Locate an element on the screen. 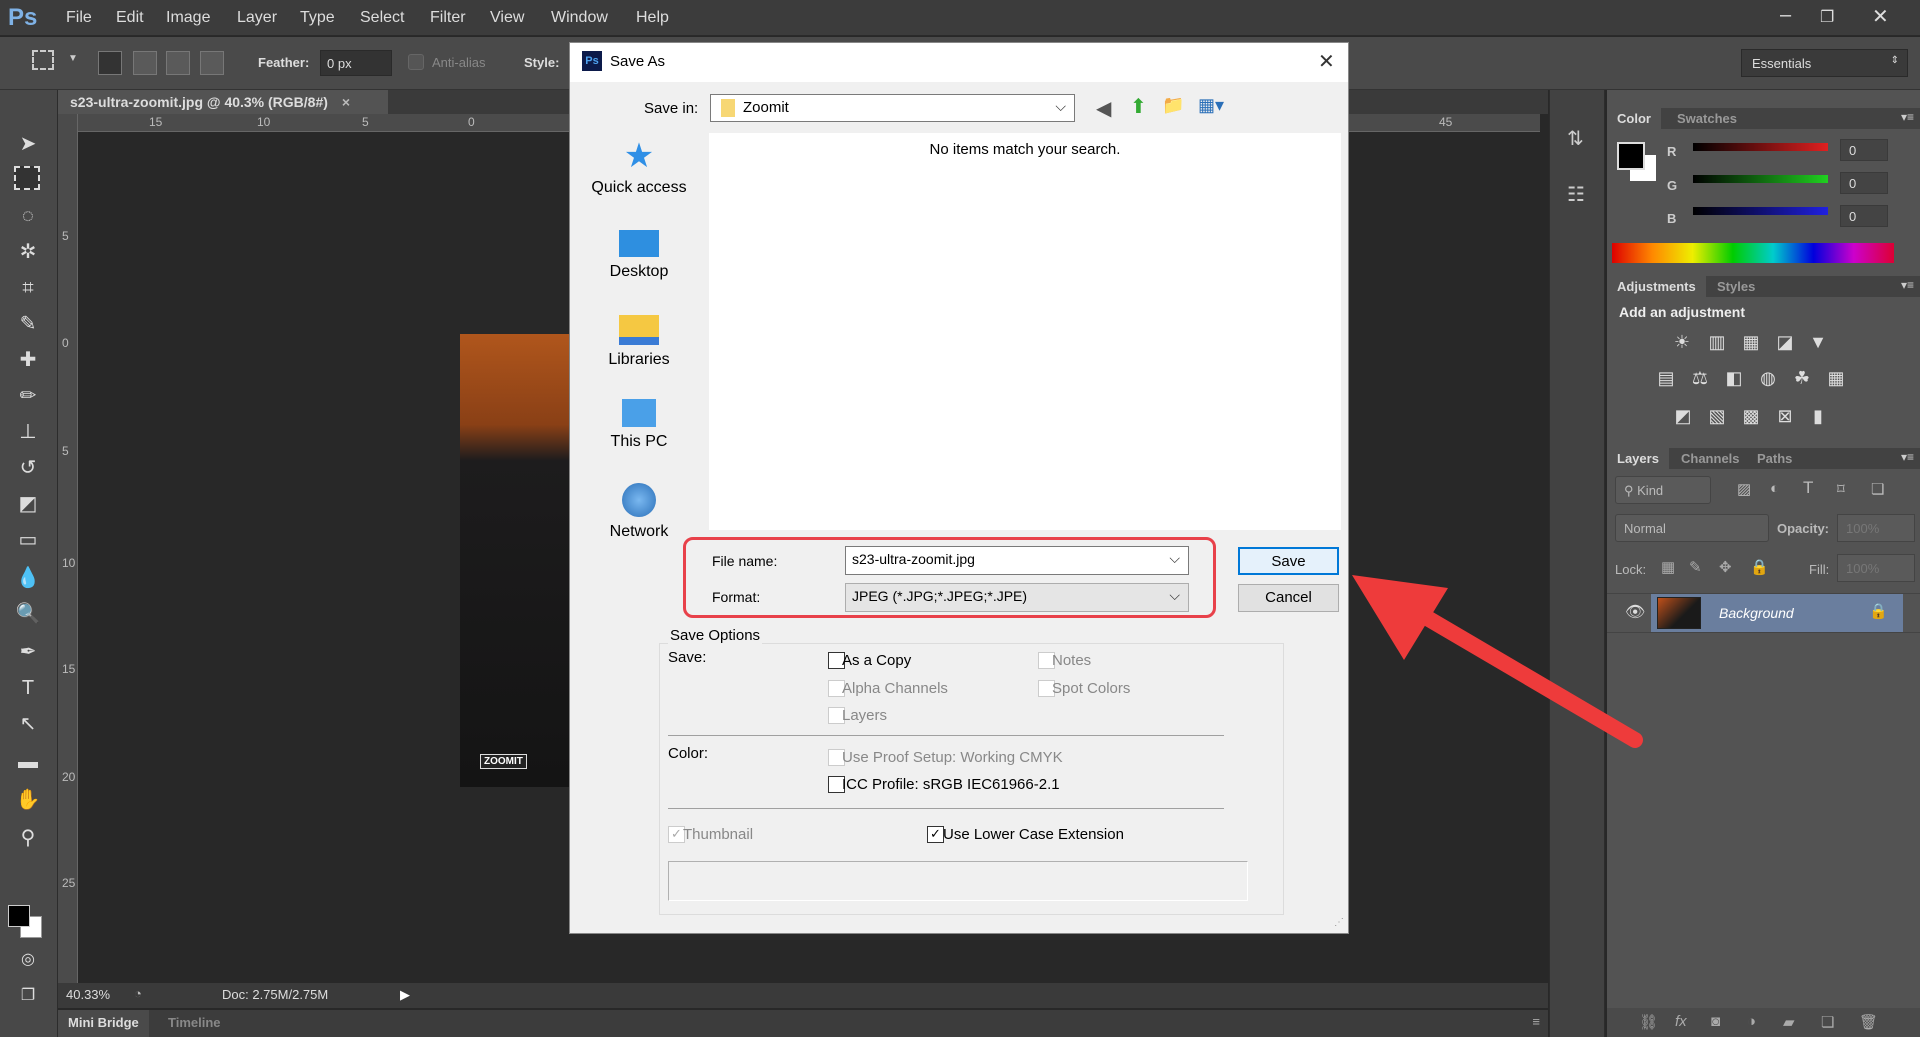 The image size is (1920, 1037). gradient-map-icon: ▮ is located at coordinates (1818, 417).